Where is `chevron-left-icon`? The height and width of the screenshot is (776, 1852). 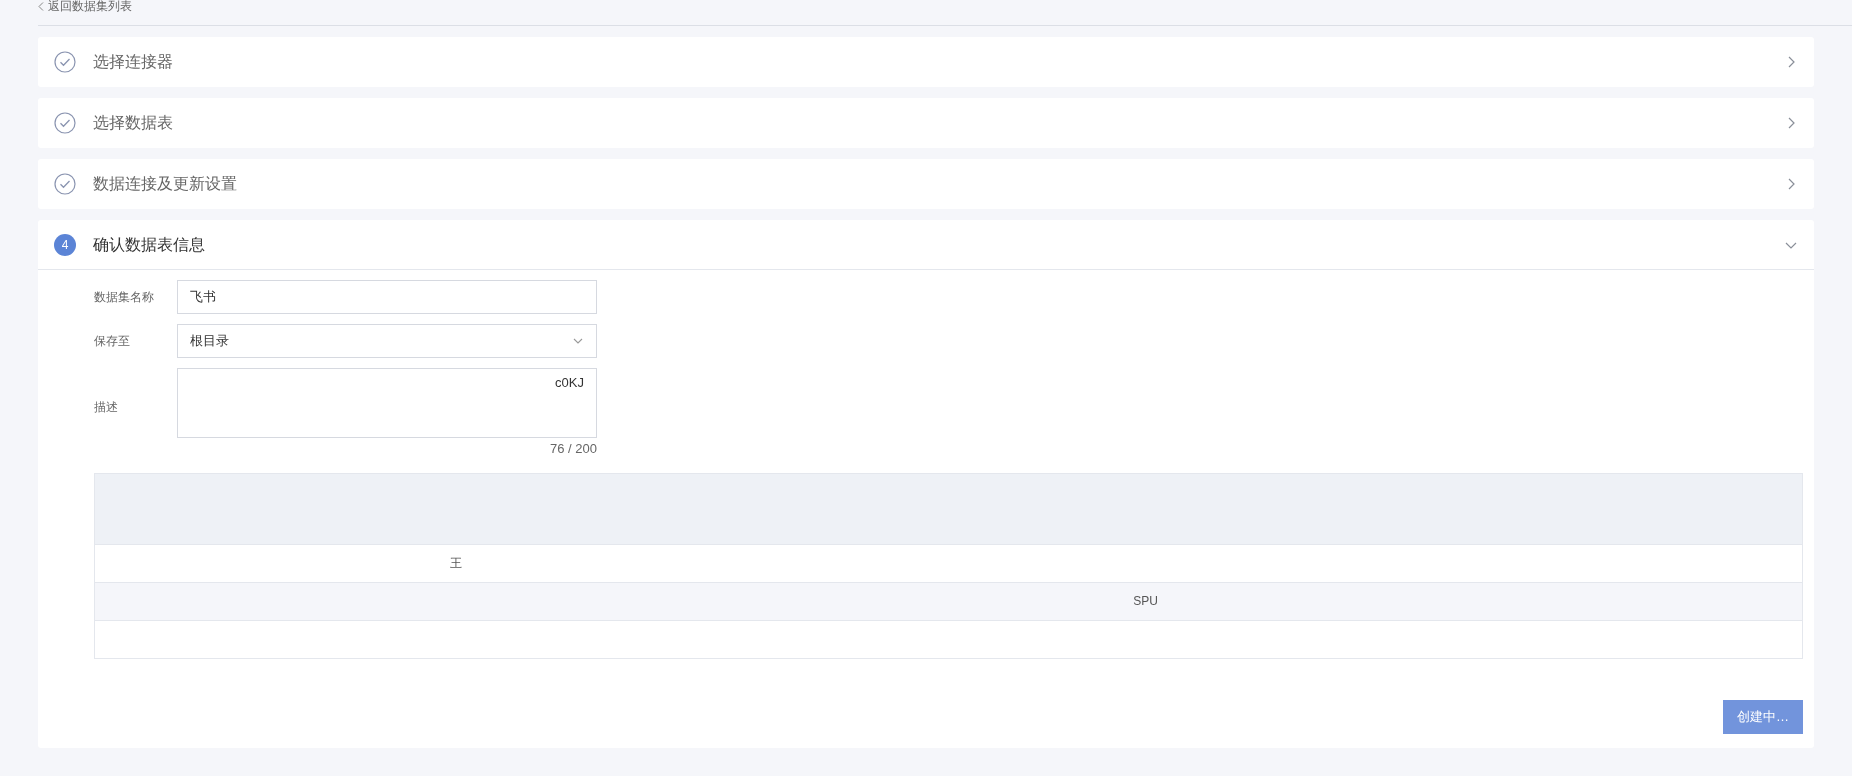 chevron-left-icon is located at coordinates (41, 6).